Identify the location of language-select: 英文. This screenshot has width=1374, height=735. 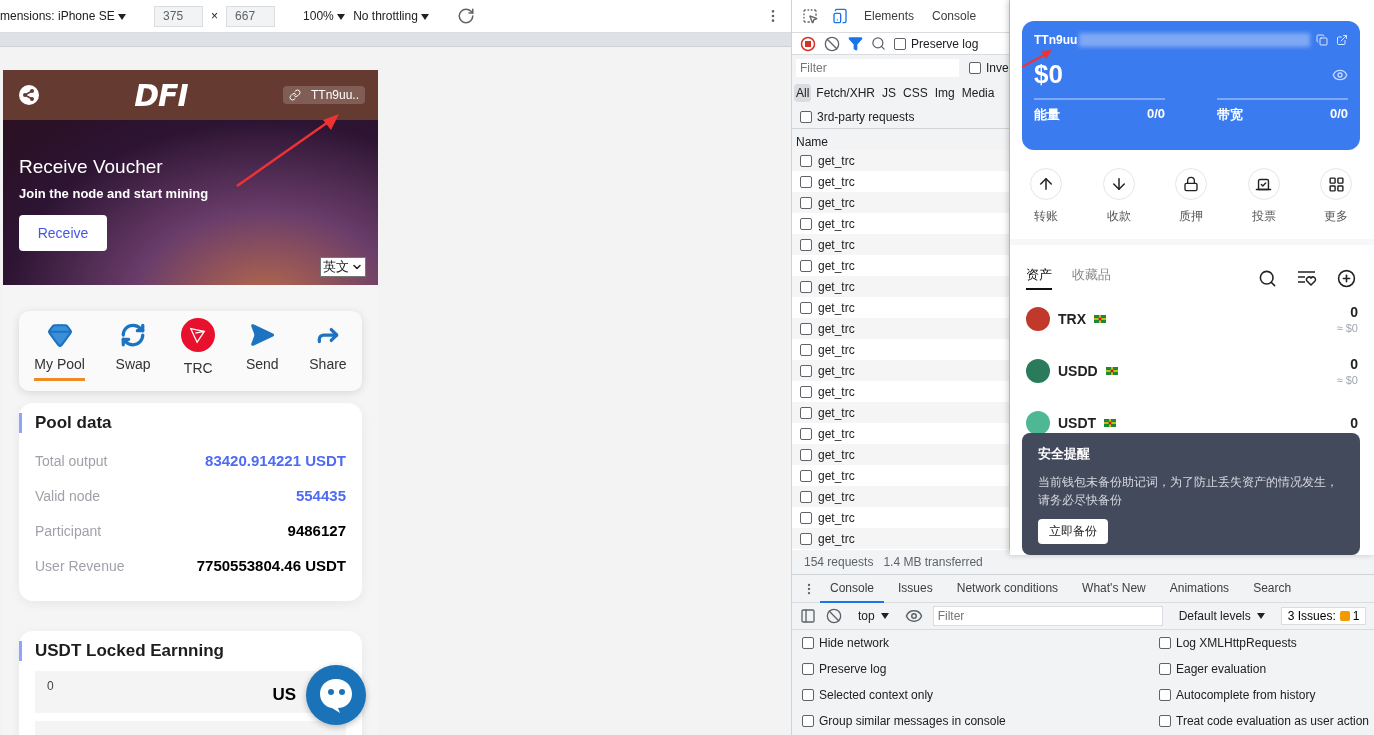
(343, 267).